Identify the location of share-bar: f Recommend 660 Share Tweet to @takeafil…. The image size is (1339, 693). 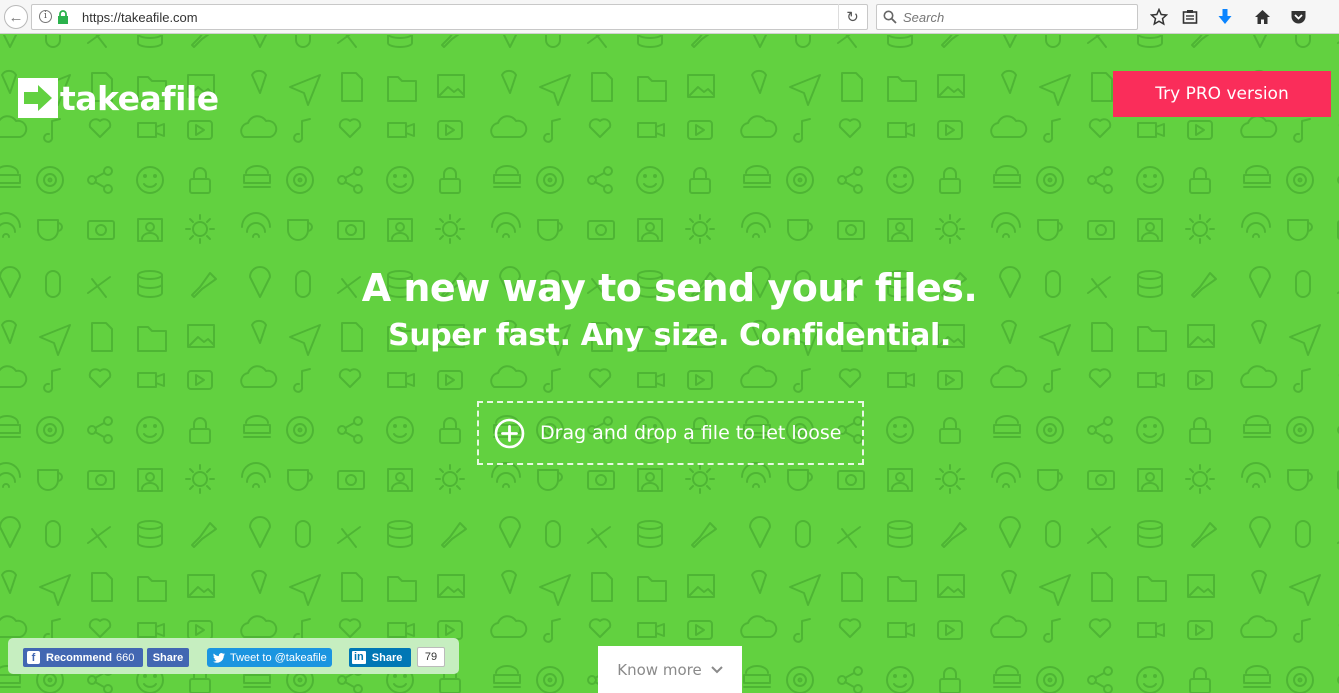
(233, 656).